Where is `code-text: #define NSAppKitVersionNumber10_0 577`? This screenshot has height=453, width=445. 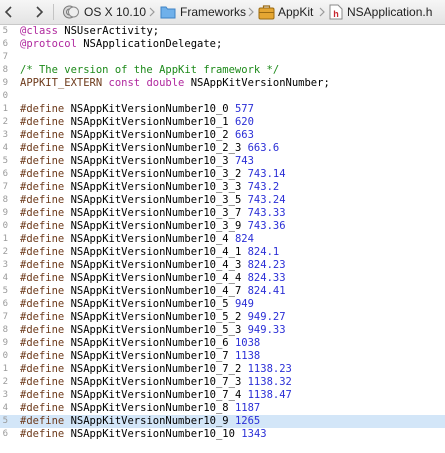
code-text: #define NSAppKitVersionNumber10_0 577 is located at coordinates (137, 109).